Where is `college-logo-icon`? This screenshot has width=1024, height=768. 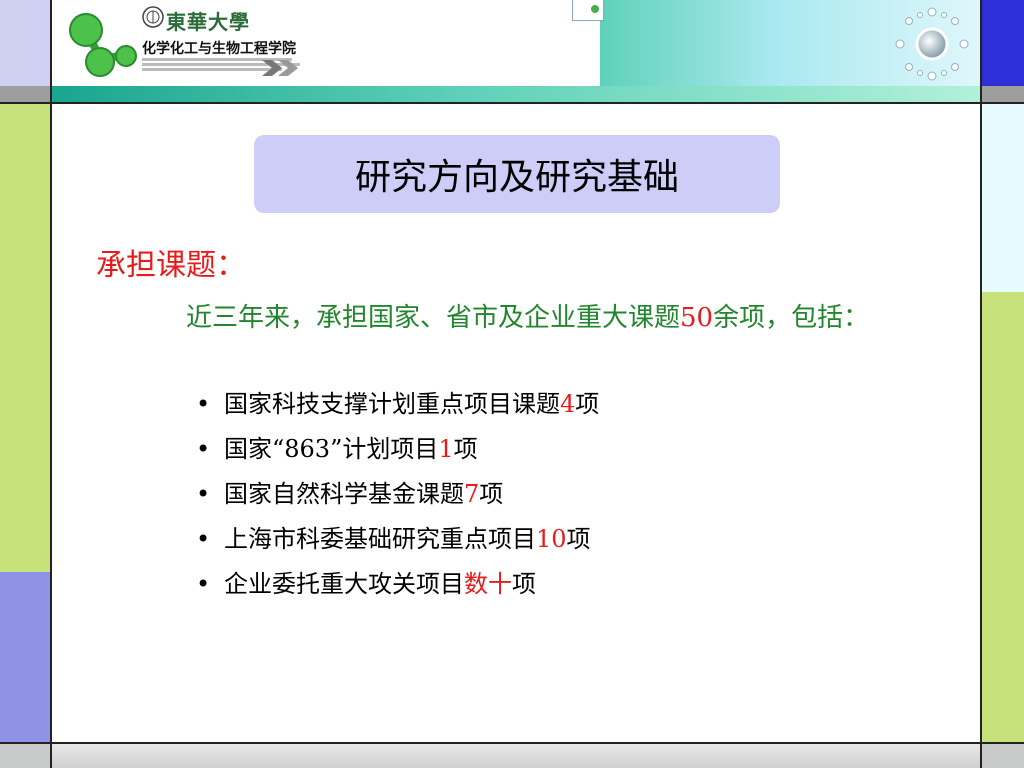 college-logo-icon is located at coordinates (103, 45).